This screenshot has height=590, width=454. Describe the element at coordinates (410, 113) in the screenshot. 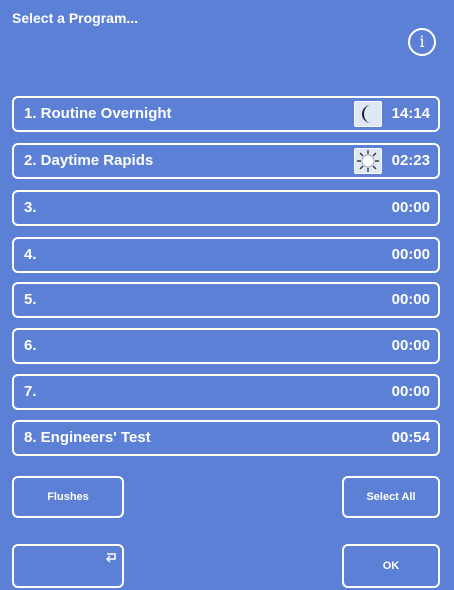

I see `program-time: 14:14` at that location.